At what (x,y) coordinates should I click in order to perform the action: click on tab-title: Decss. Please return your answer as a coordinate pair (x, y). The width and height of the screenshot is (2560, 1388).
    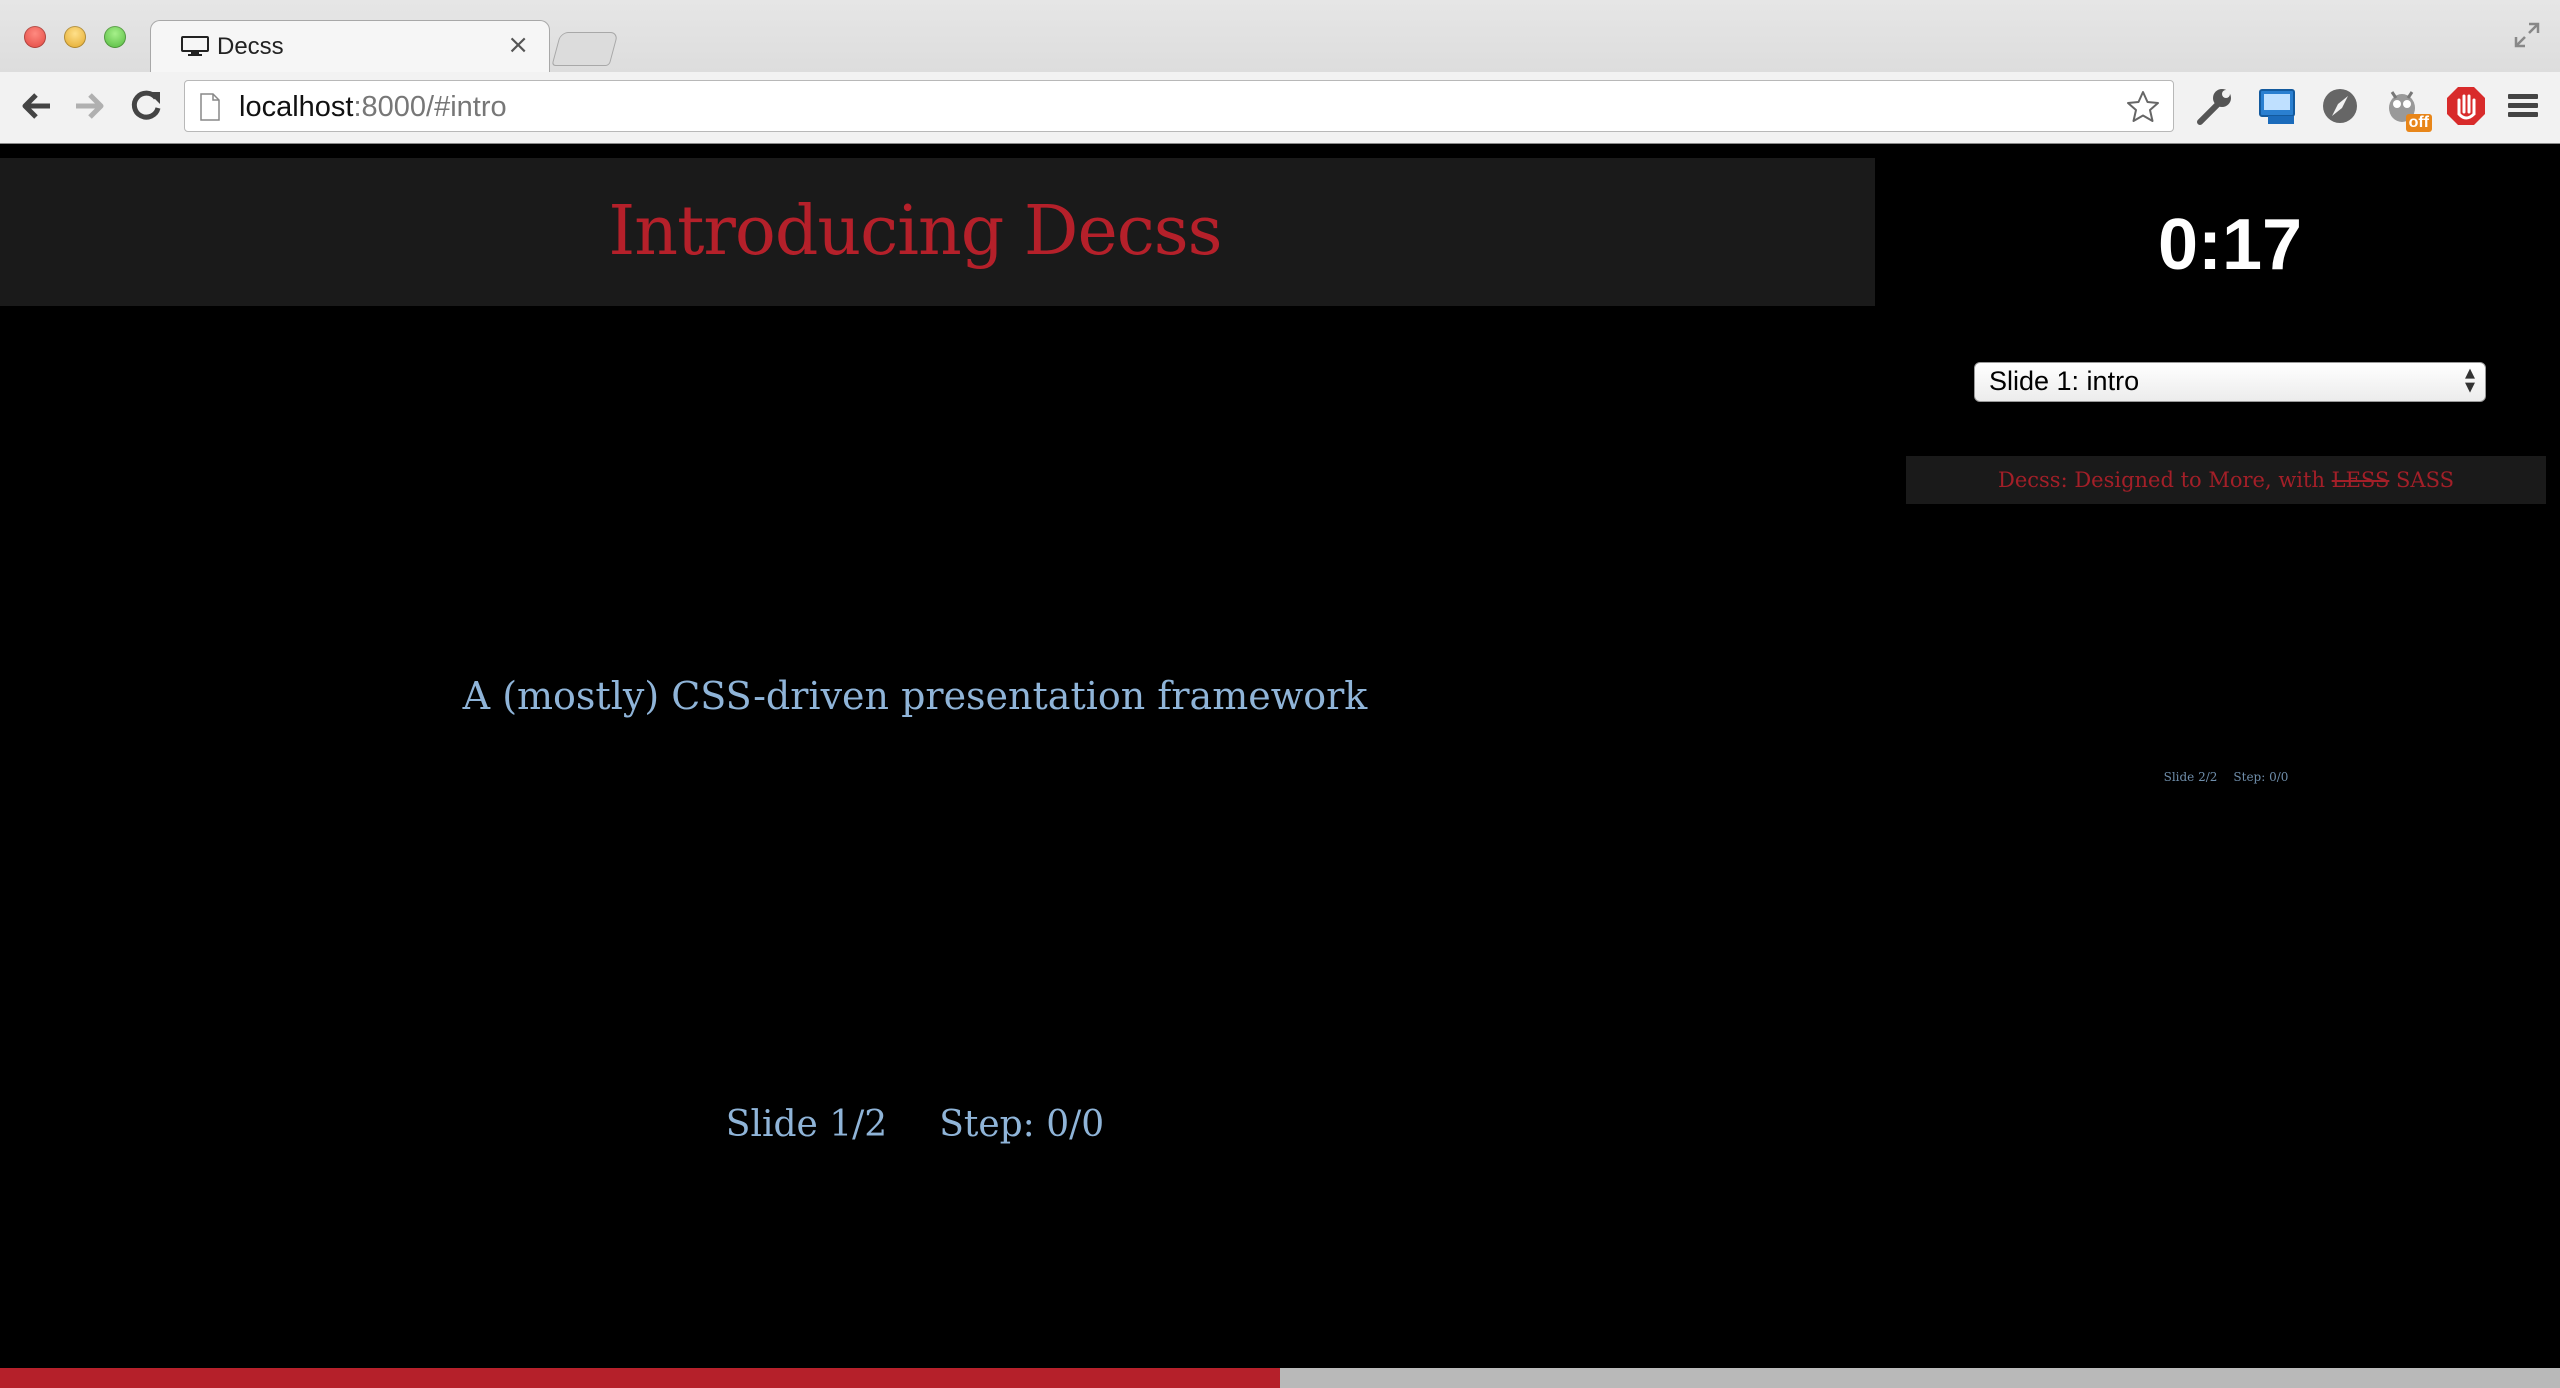
    Looking at the image, I should click on (250, 46).